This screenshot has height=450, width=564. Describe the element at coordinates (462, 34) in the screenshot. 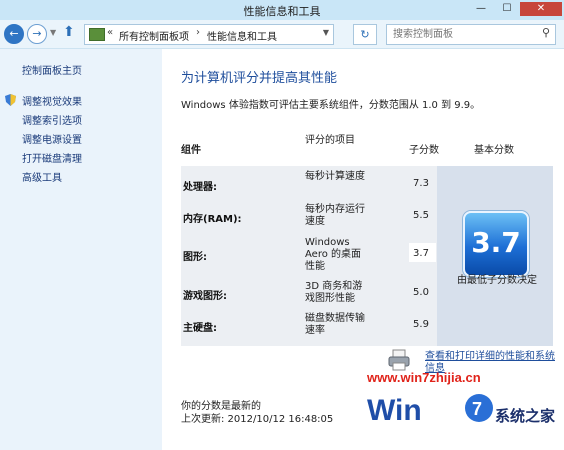

I see `search-input` at that location.